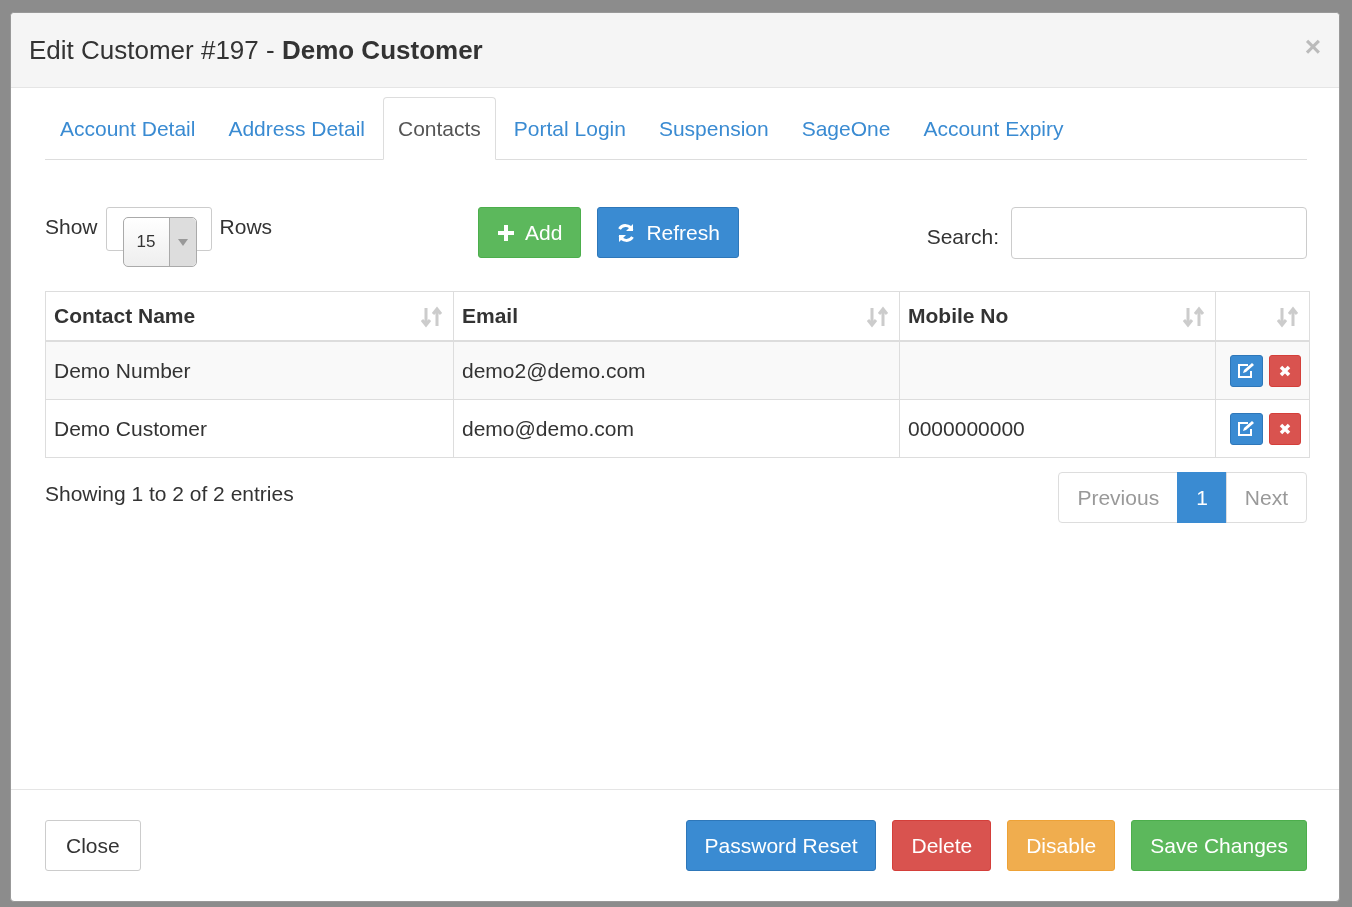 The image size is (1352, 907). Describe the element at coordinates (530, 232) in the screenshot. I see `add-button: Add` at that location.